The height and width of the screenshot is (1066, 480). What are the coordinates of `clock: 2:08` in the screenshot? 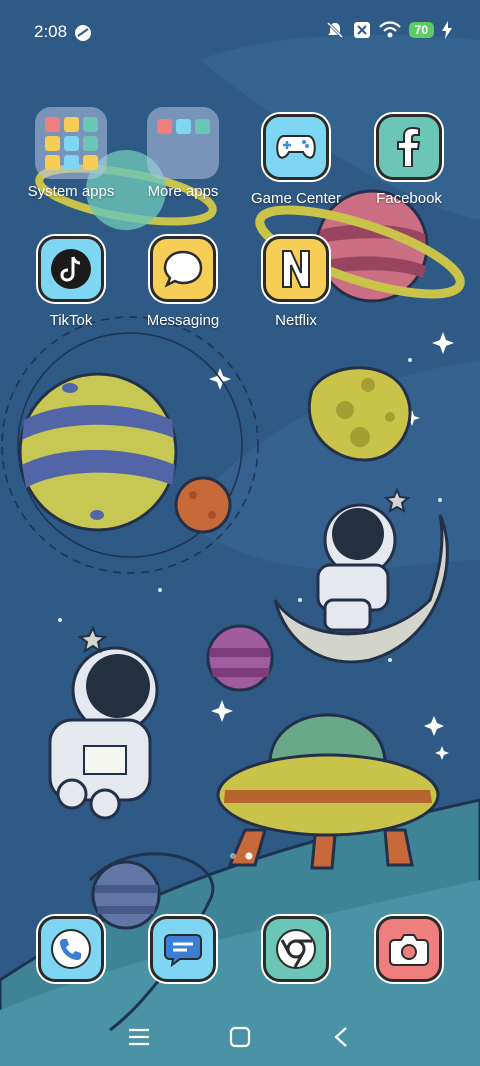 It's located at (51, 31).